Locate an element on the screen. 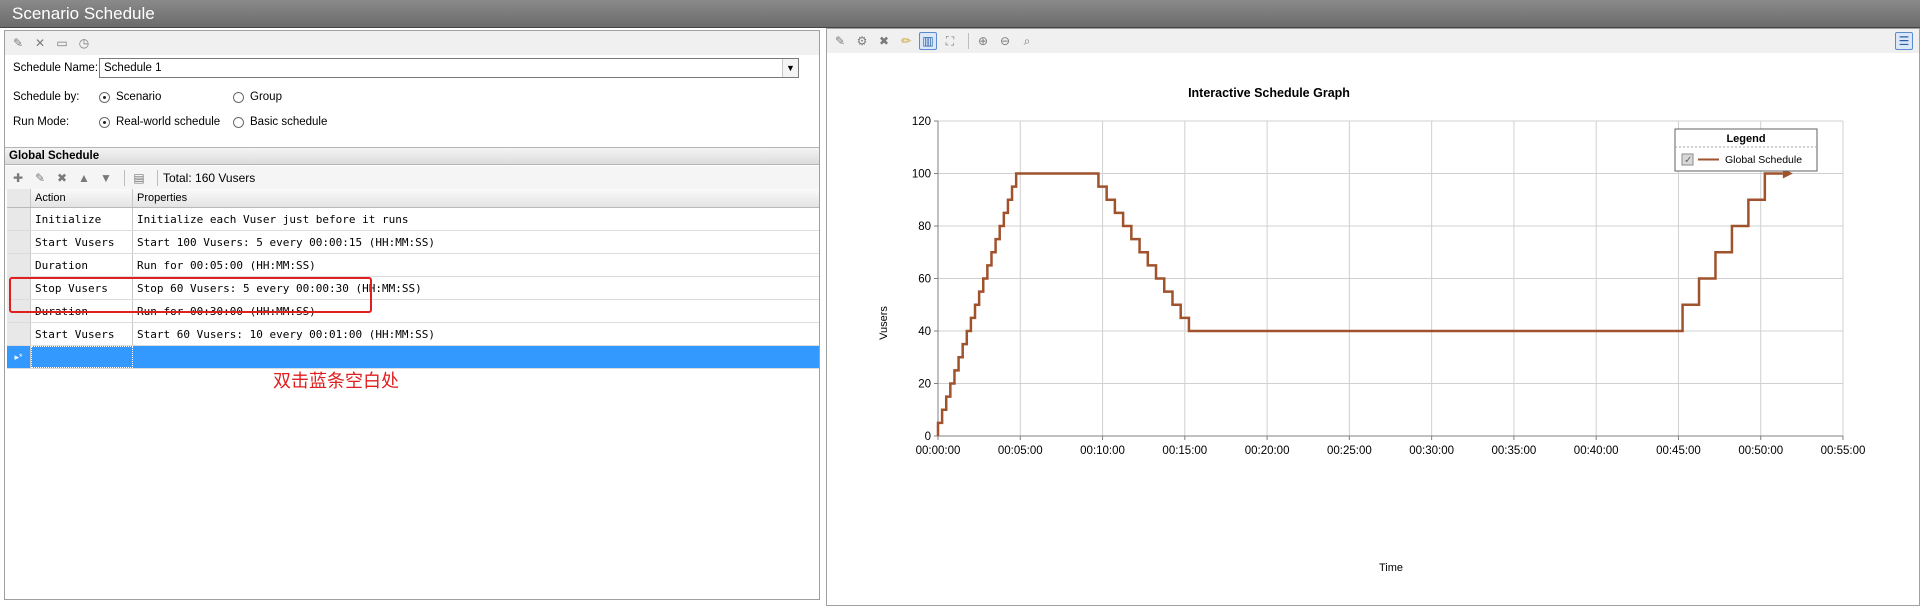 This screenshot has width=1920, height=606. check-icon: ✓ is located at coordinates (1688, 160).